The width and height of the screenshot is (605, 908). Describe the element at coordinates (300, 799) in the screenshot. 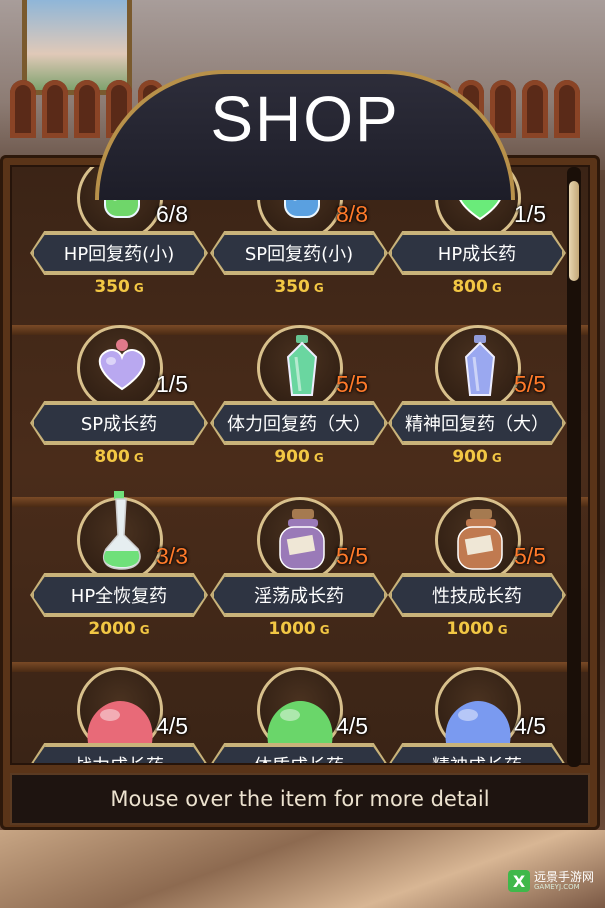

I see `hint-bar: Mouse over the item for more detail` at that location.